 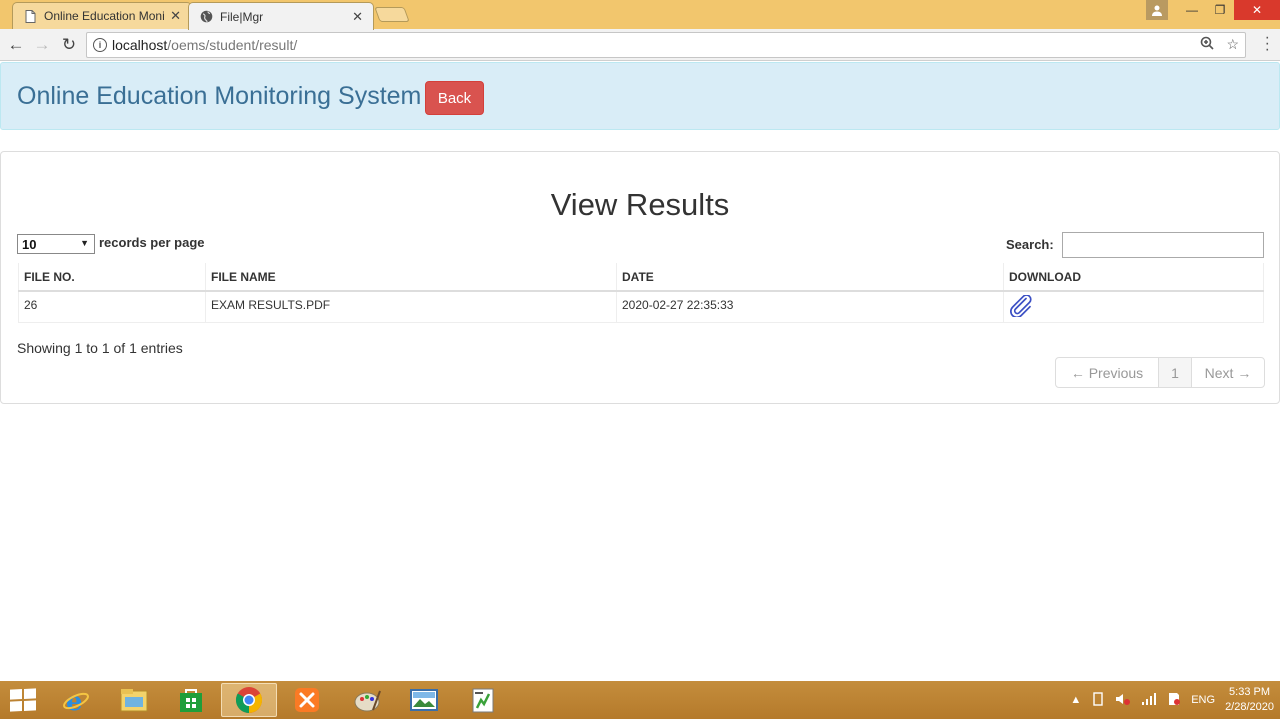 What do you see at coordinates (249, 700) in the screenshot?
I see `chrome-icon` at bounding box center [249, 700].